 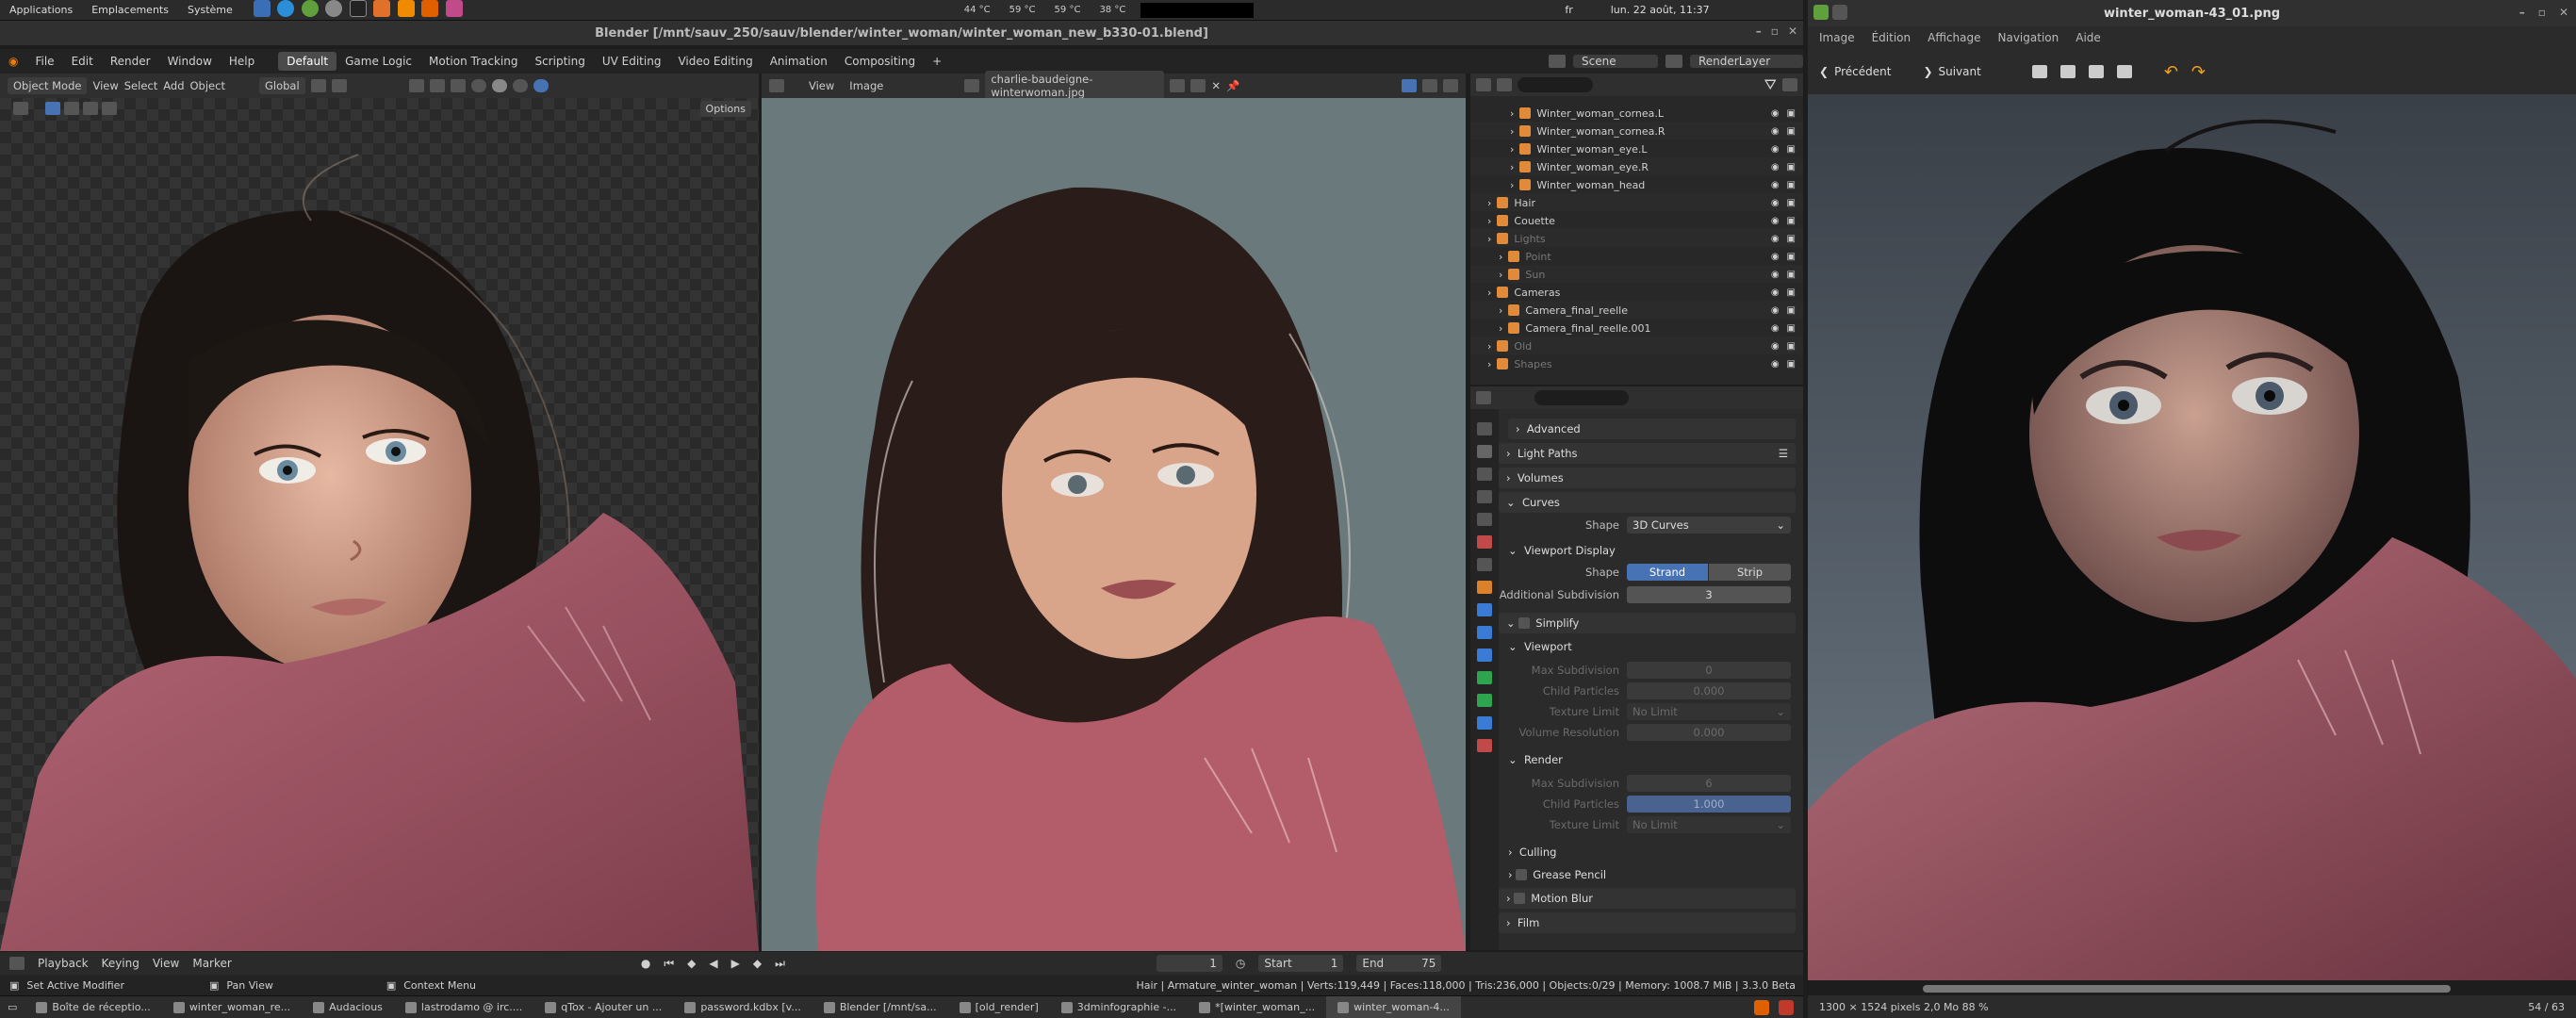 What do you see at coordinates (430, 8) in the screenshot?
I see `blender-icon` at bounding box center [430, 8].